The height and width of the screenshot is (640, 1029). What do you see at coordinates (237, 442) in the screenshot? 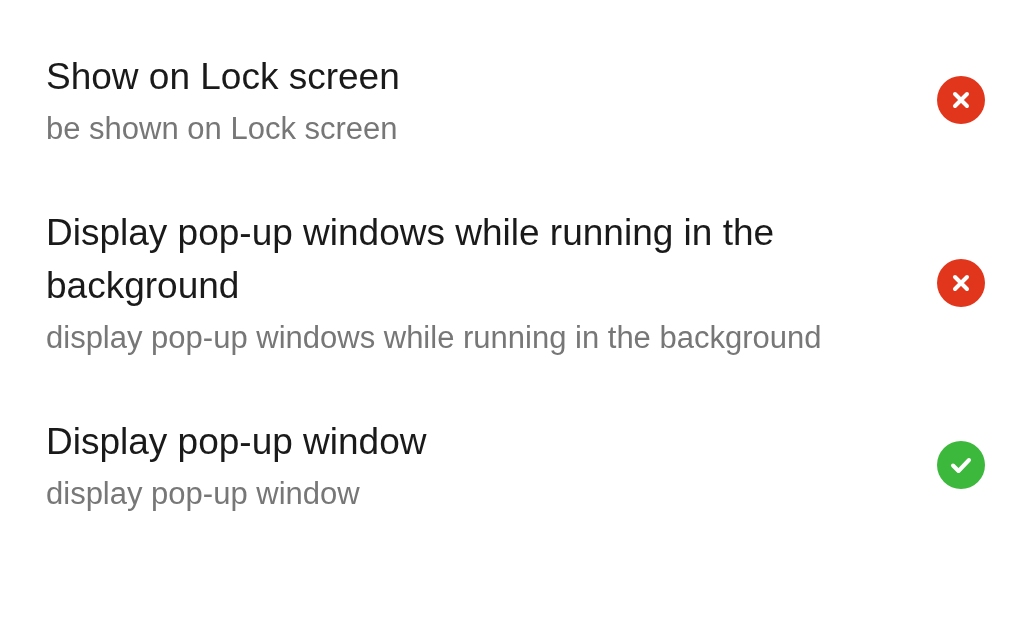
I see `permission-title: Display pop-up window` at bounding box center [237, 442].